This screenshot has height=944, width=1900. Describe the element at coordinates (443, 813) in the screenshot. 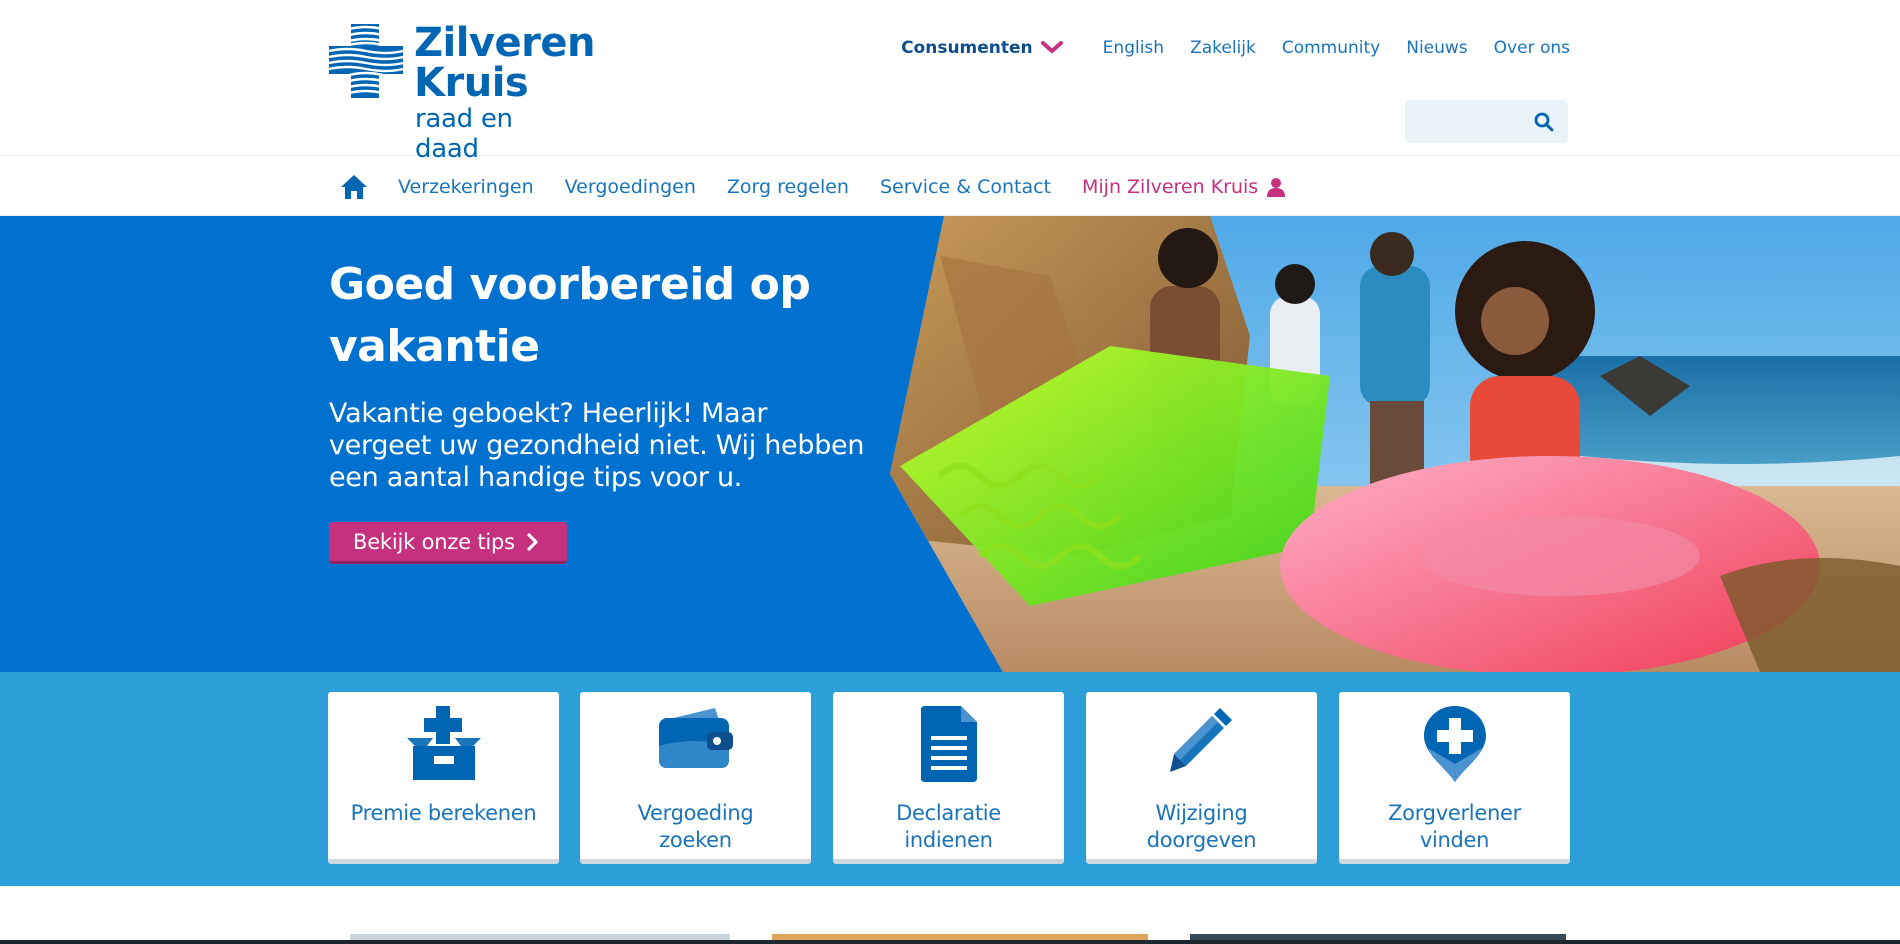

I see `tile-label: Premie berekenen` at that location.